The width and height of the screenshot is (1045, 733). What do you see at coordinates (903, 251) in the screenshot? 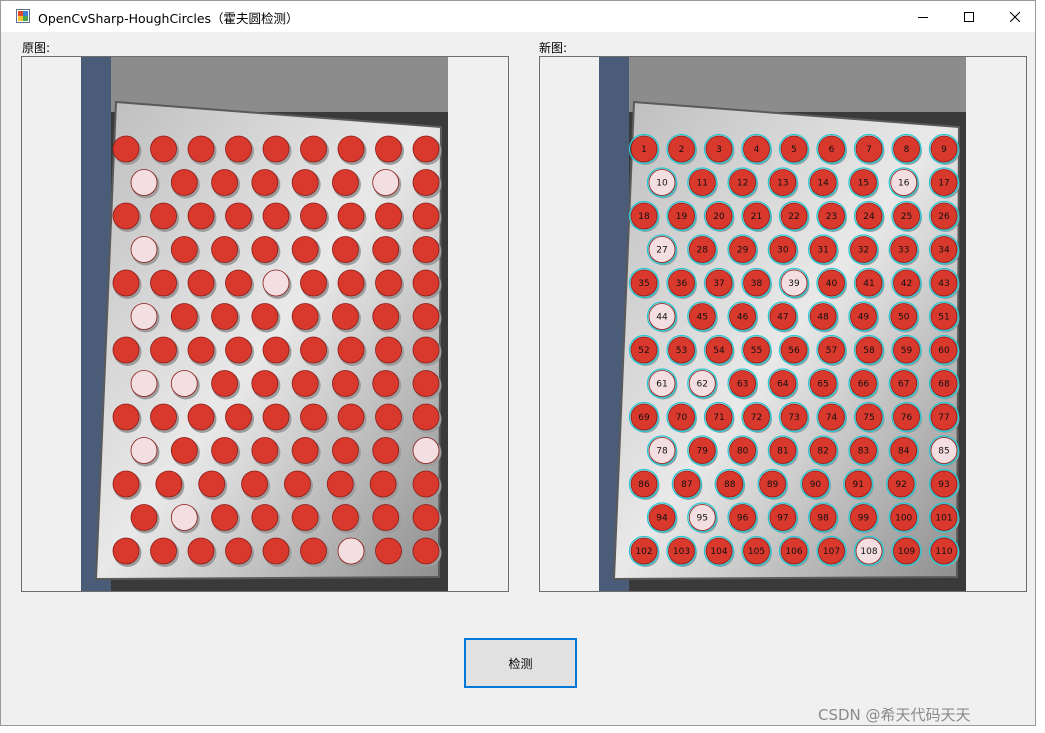
I see `circle-index-label: 33` at bounding box center [903, 251].